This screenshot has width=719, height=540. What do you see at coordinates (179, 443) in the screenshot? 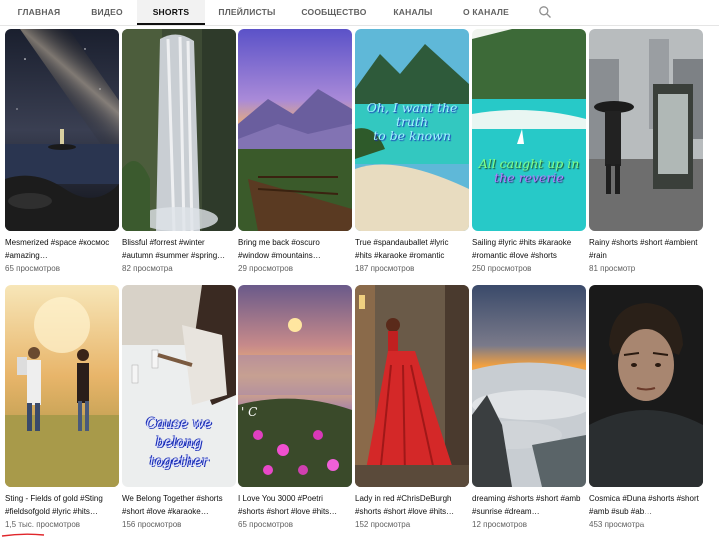
I see `lyric-overlay: Cause we belong together` at bounding box center [179, 443].